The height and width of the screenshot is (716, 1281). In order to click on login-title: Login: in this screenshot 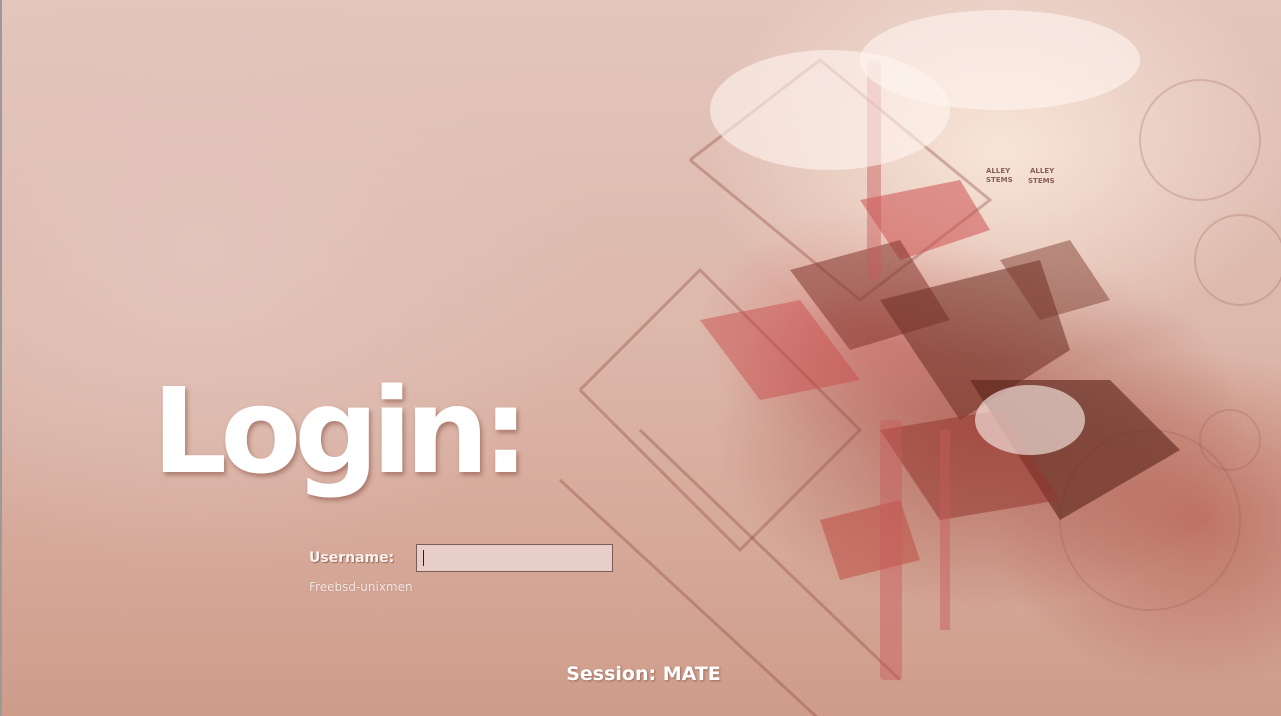, I will do `click(340, 431)`.